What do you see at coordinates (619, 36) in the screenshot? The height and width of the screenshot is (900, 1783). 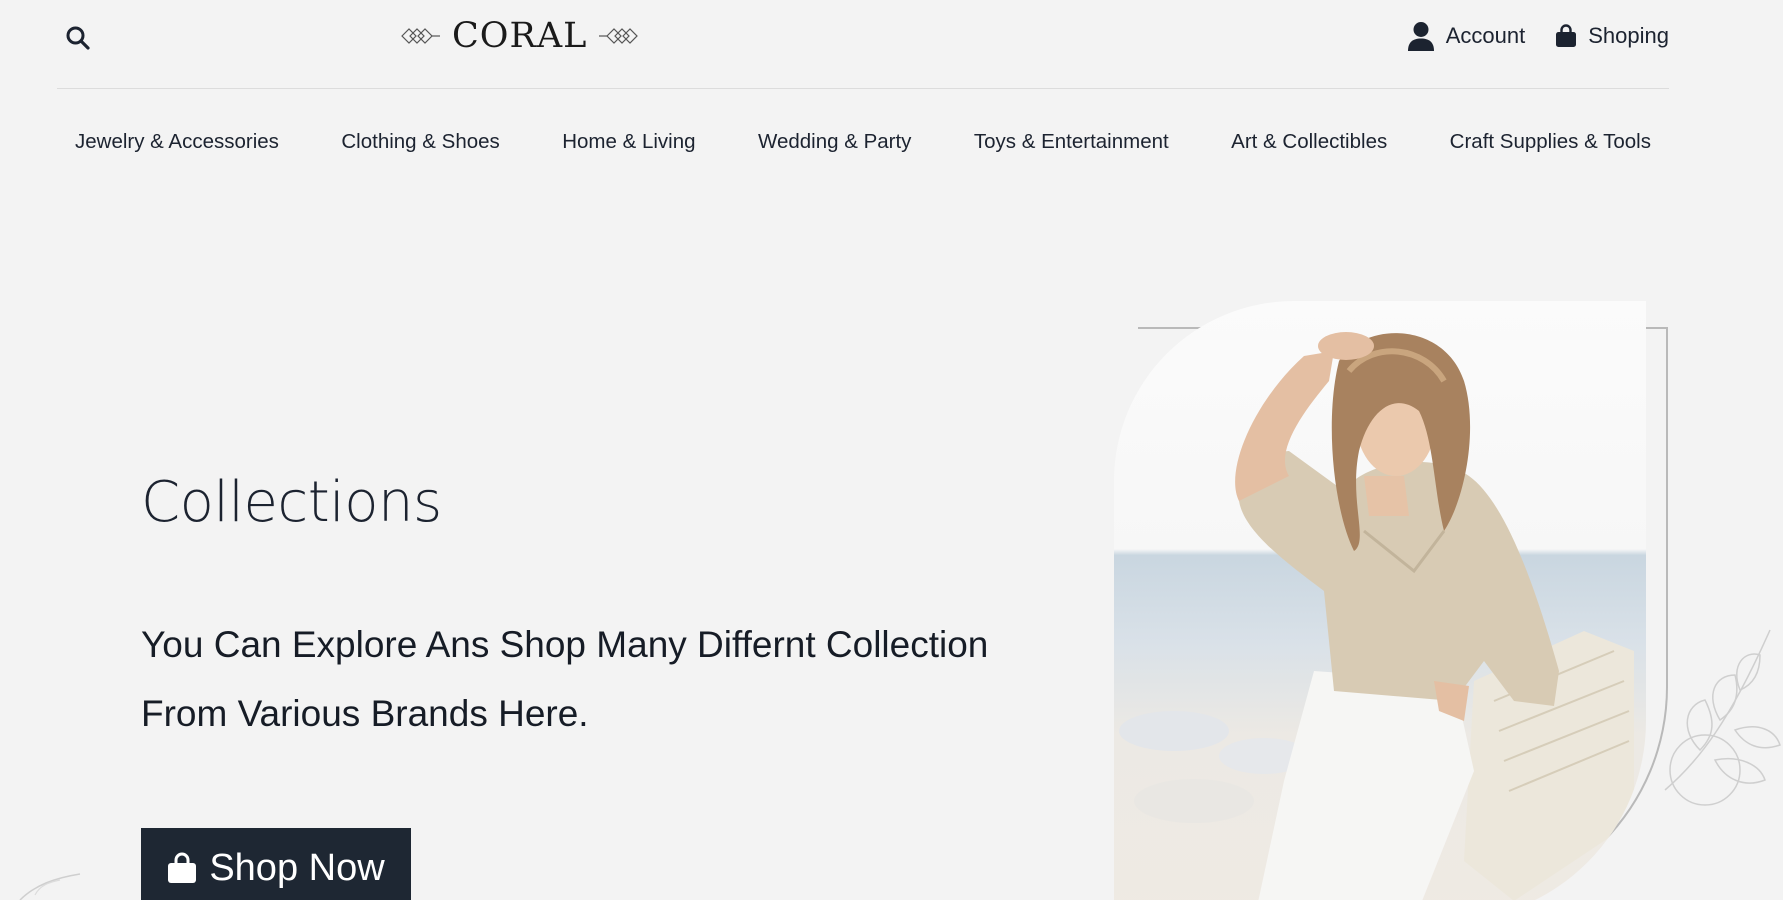 I see `logo-ornament-right-icon` at bounding box center [619, 36].